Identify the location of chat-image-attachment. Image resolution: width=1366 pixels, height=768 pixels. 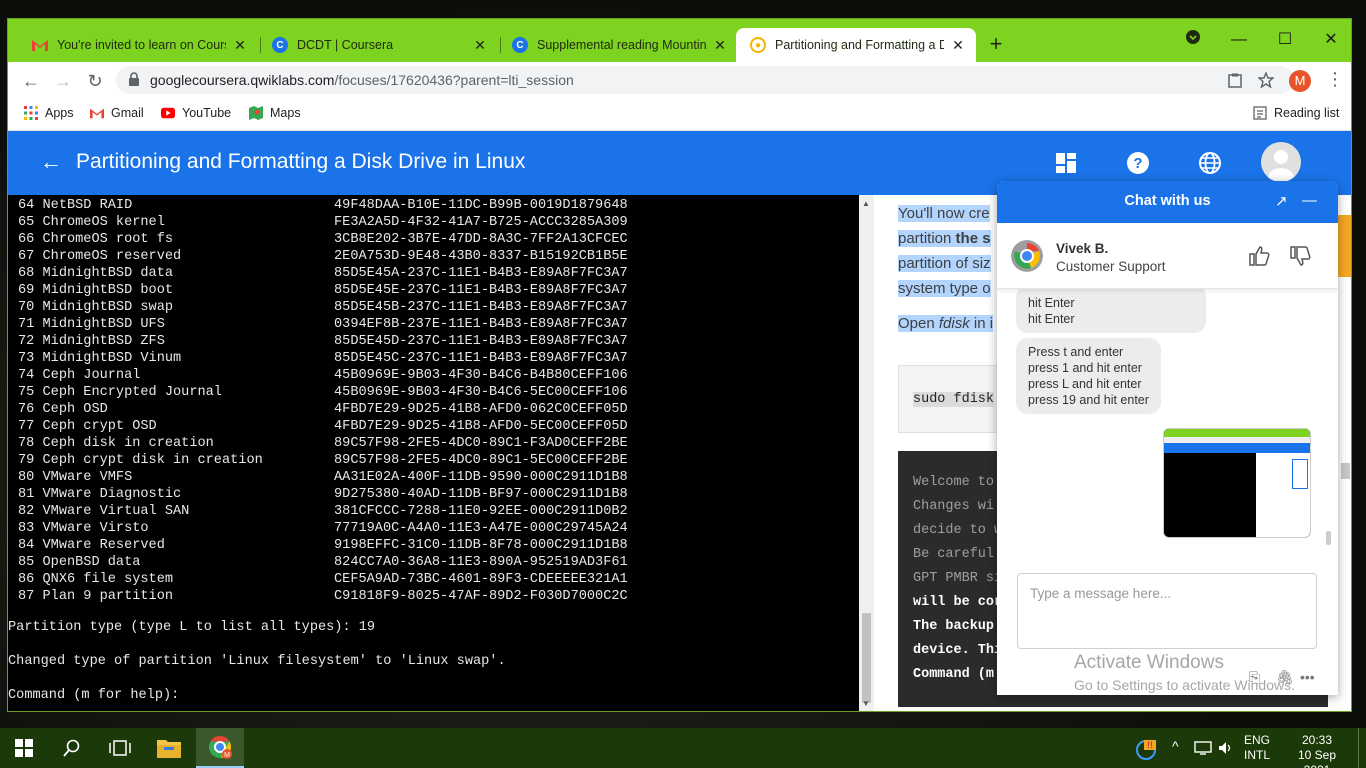
(1237, 483).